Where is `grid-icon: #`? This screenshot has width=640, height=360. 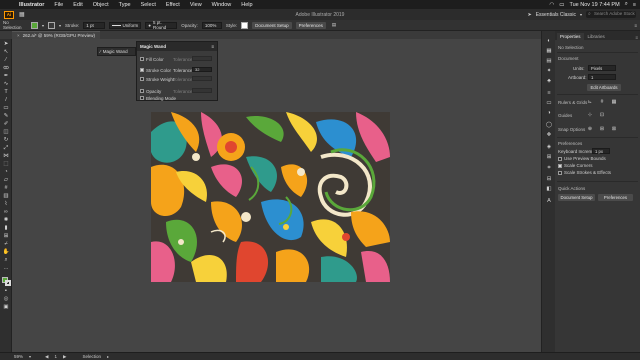 grid-icon: # is located at coordinates (602, 102).